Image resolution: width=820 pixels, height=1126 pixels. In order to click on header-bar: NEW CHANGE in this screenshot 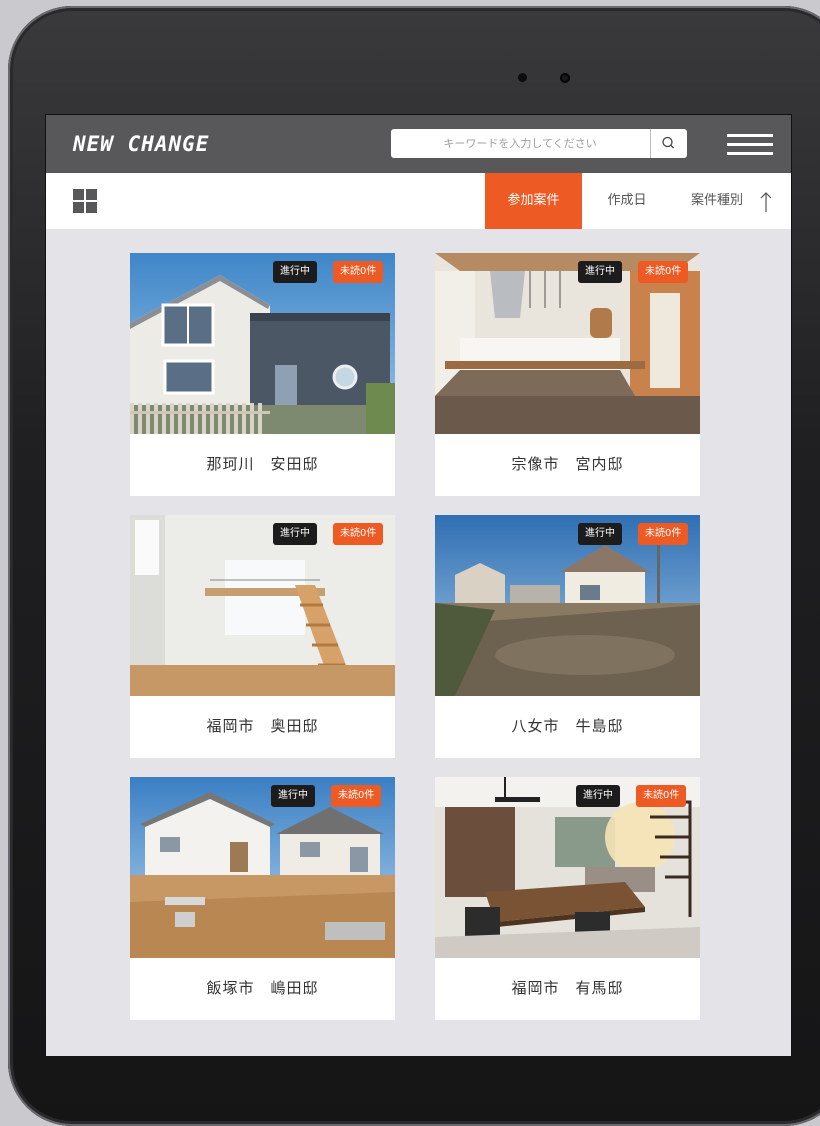, I will do `click(418, 144)`.